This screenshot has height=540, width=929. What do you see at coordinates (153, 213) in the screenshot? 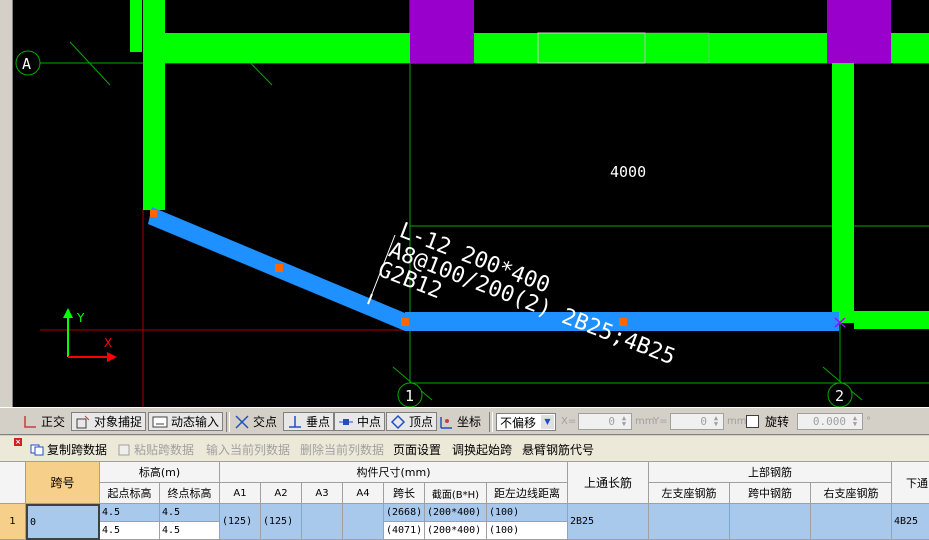
I see `grip-start` at bounding box center [153, 213].